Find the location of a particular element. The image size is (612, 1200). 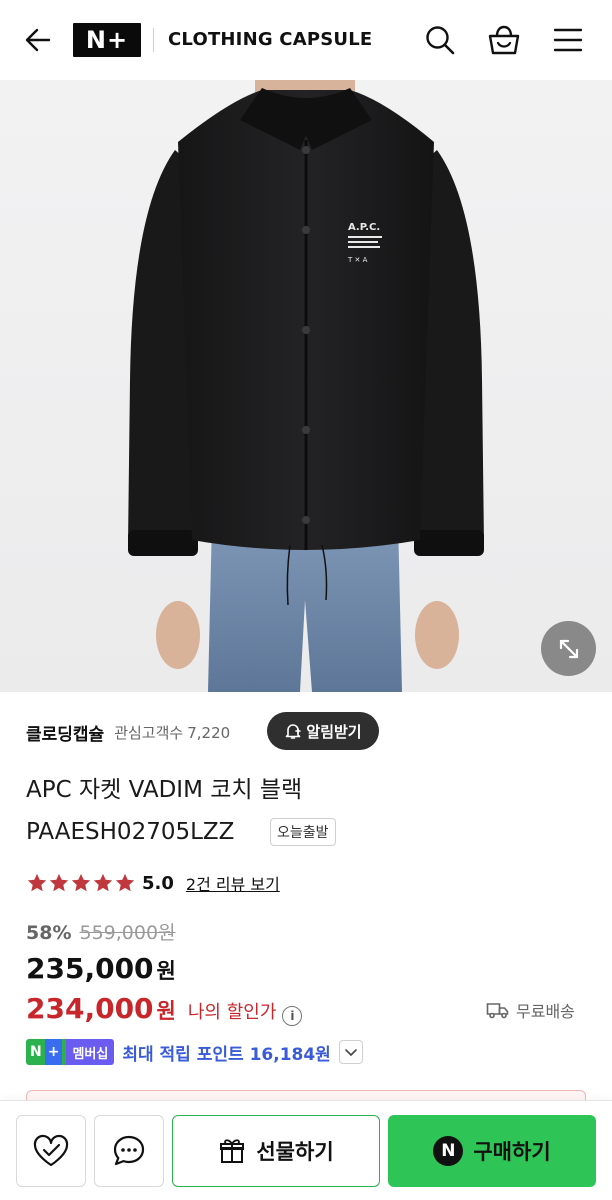

bell-plus-icon is located at coordinates (294, 731).